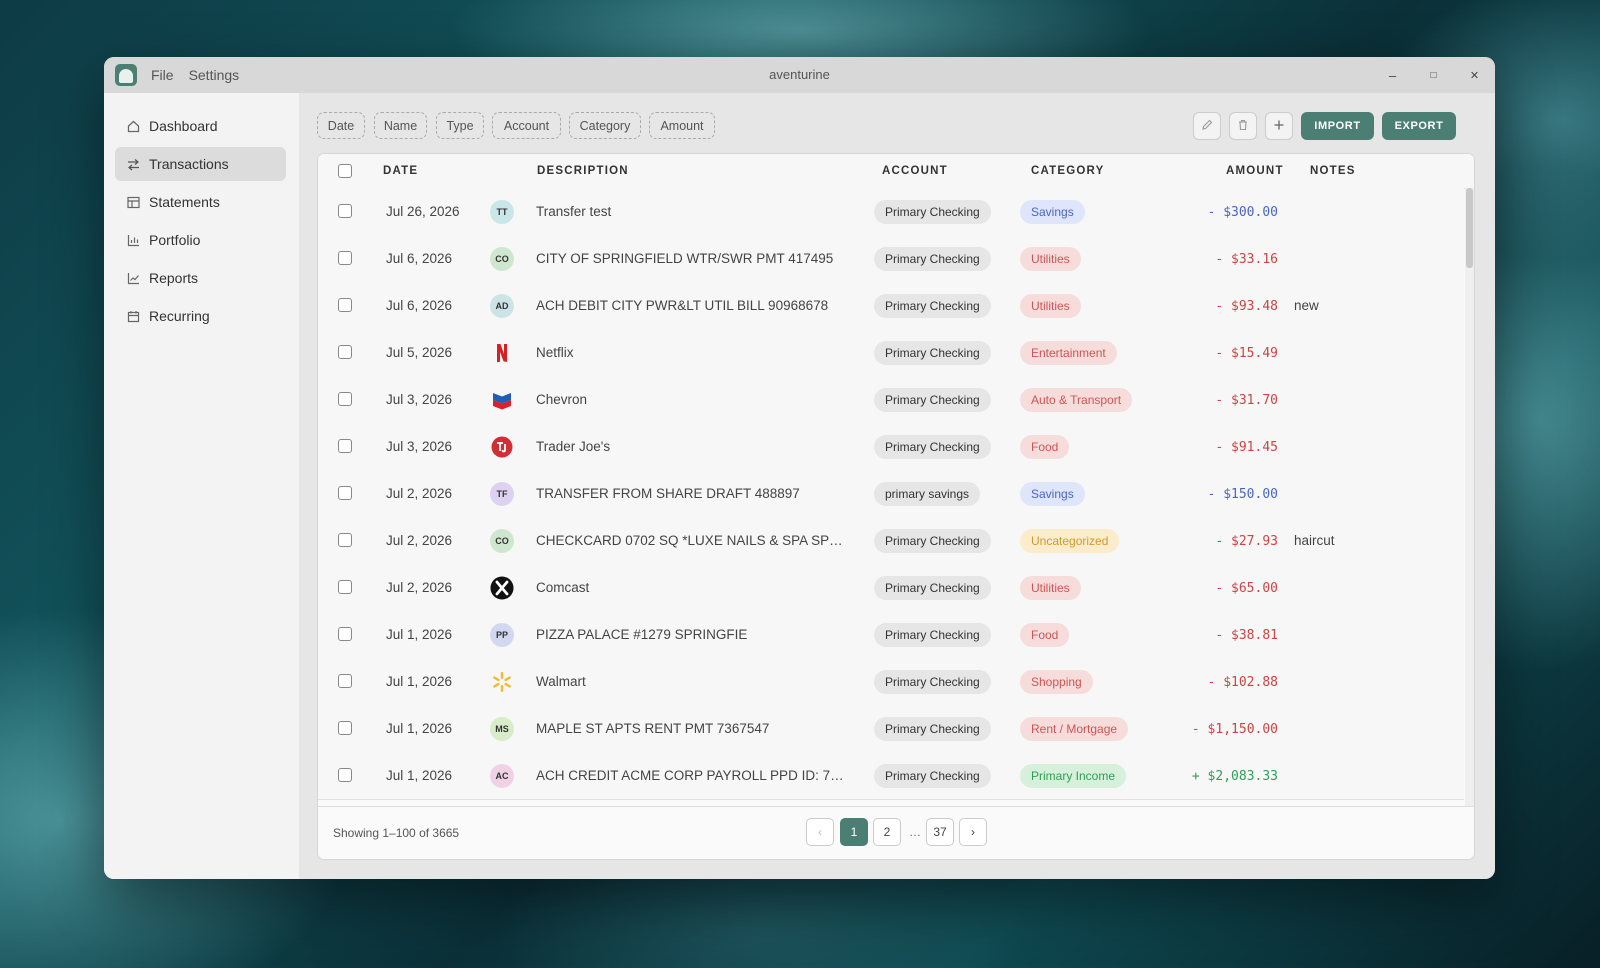  Describe the element at coordinates (1314, 540) in the screenshot. I see `row-notes: haircut` at that location.